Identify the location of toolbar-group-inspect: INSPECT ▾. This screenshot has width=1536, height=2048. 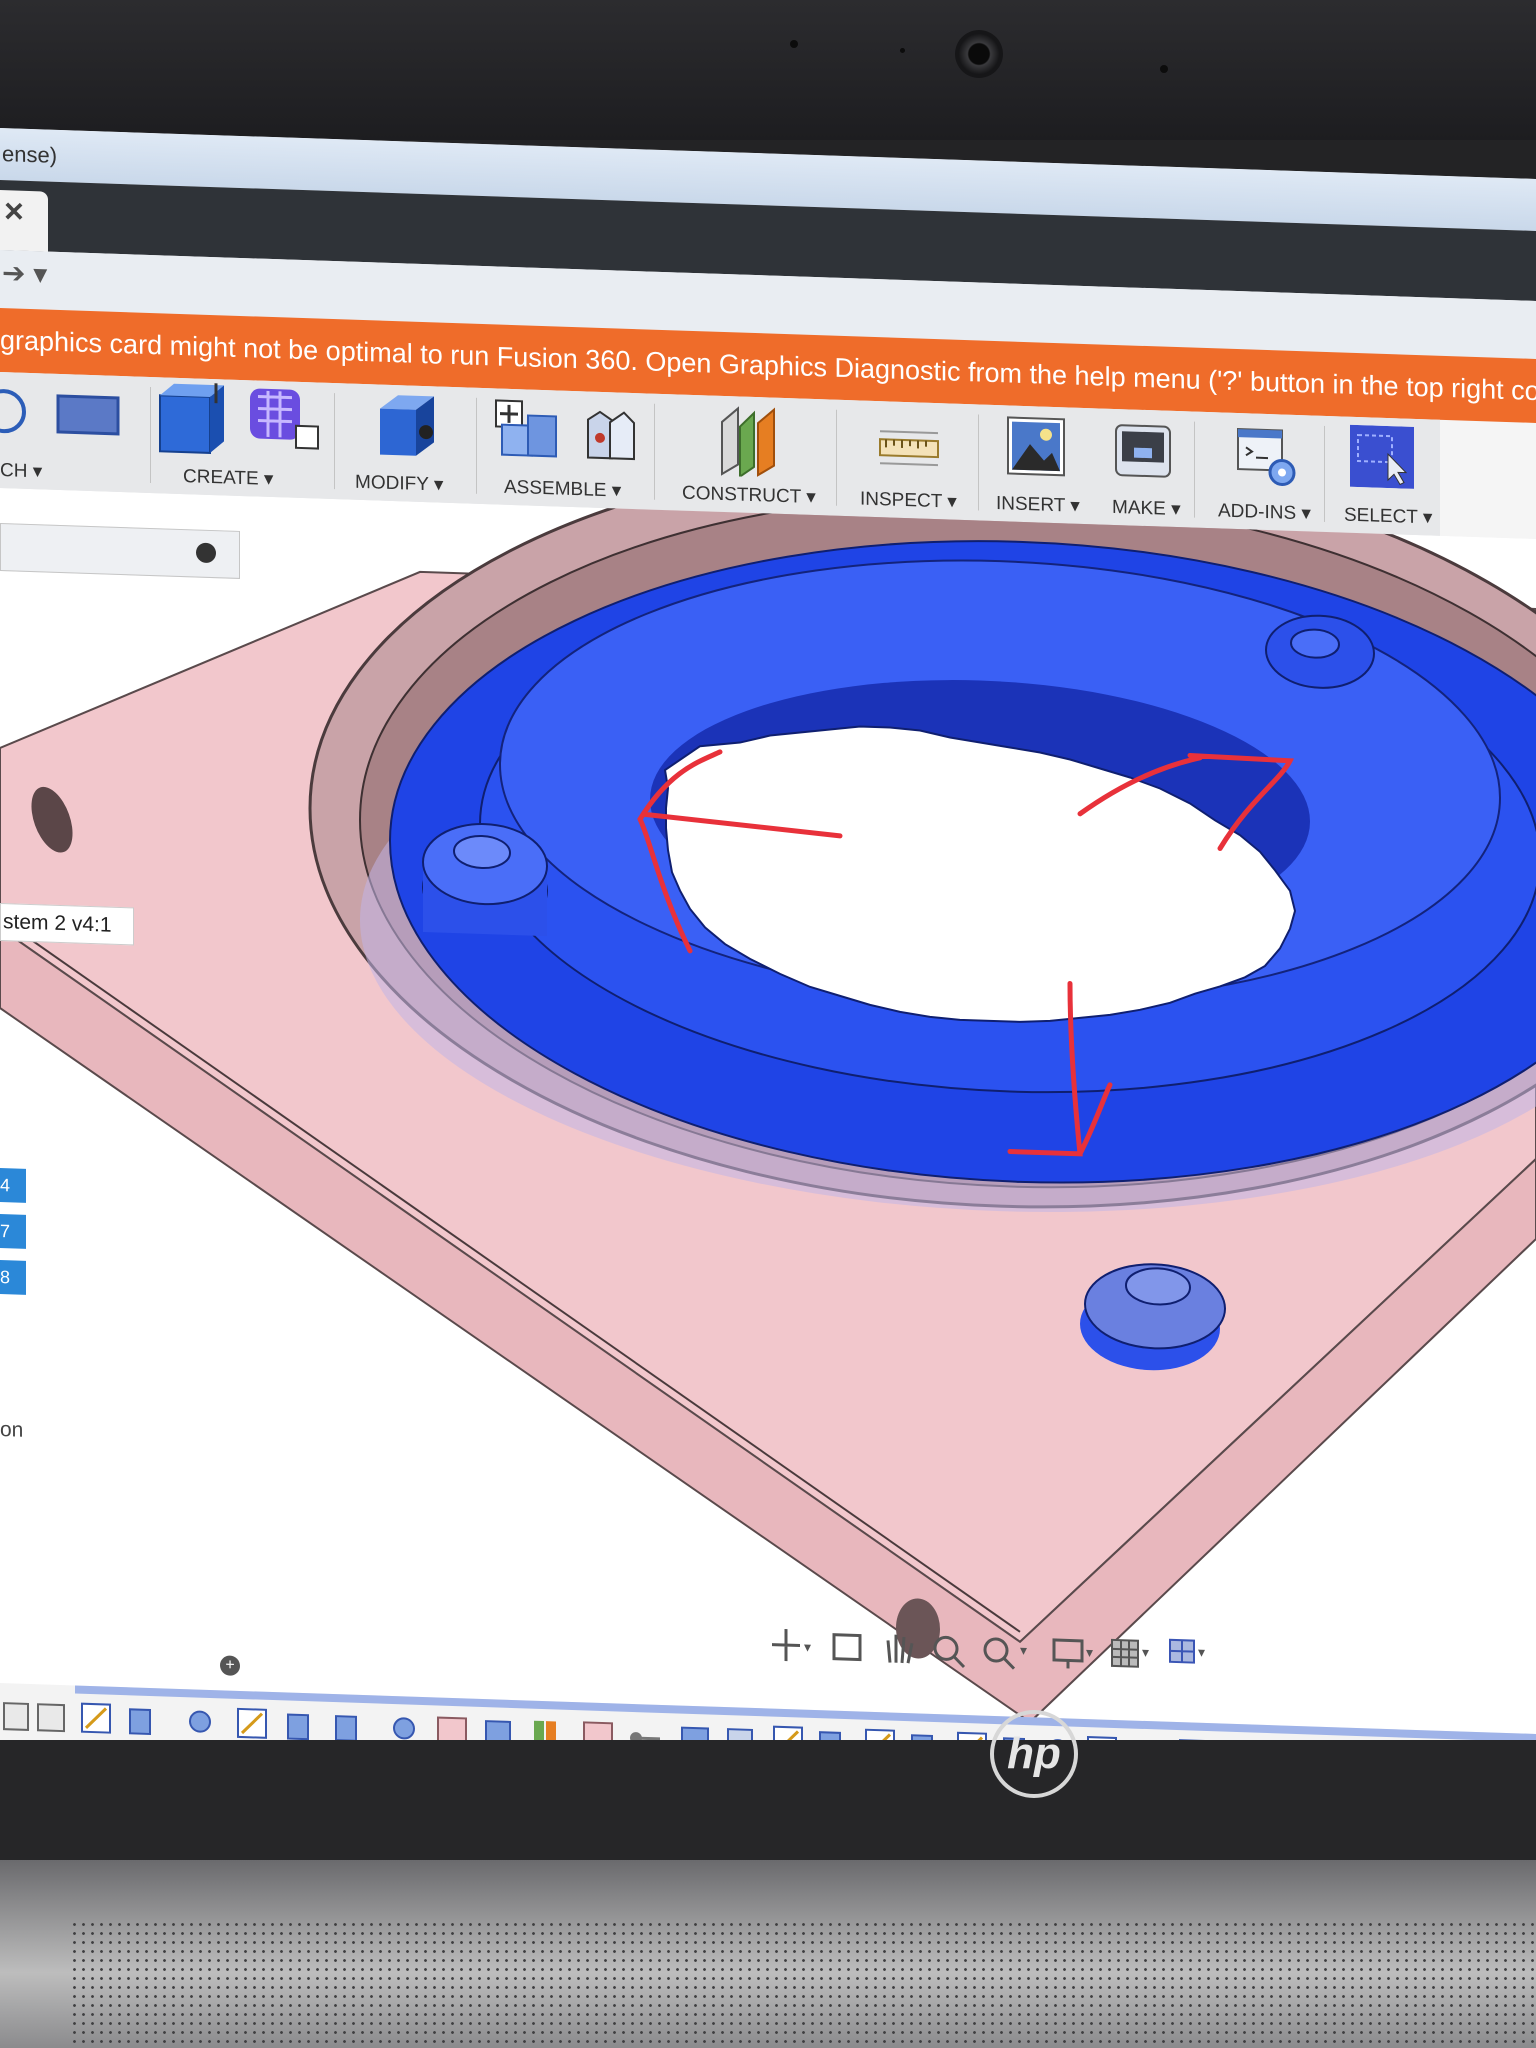
(907, 461).